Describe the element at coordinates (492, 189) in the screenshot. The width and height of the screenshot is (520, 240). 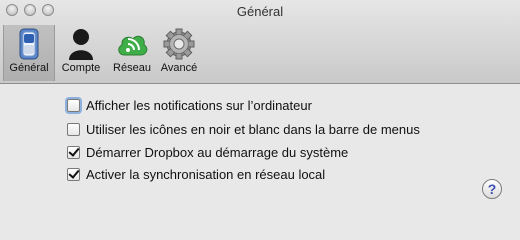
I see `help-button: ?` at that location.